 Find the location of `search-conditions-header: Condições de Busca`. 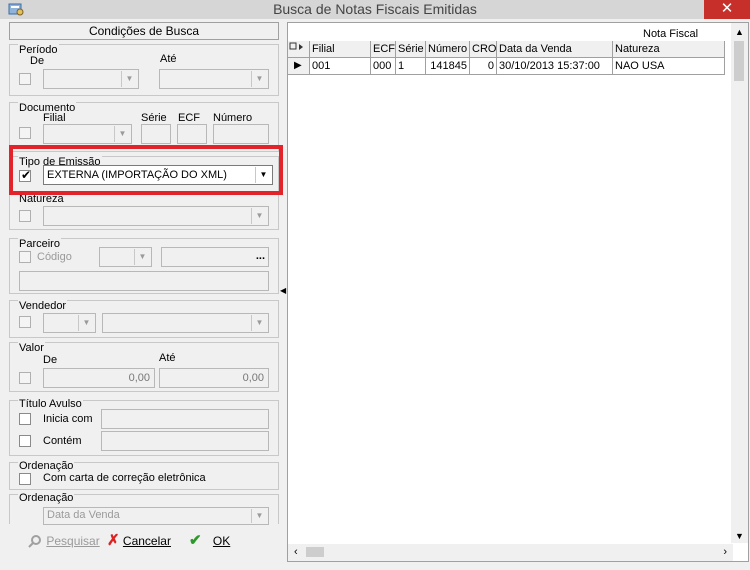

search-conditions-header: Condições de Busca is located at coordinates (144, 31).